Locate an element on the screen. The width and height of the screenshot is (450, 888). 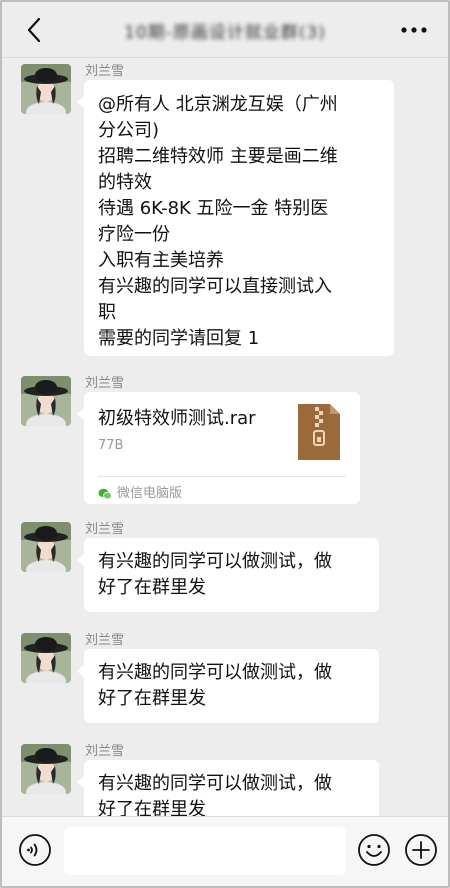
message-input is located at coordinates (205, 851).